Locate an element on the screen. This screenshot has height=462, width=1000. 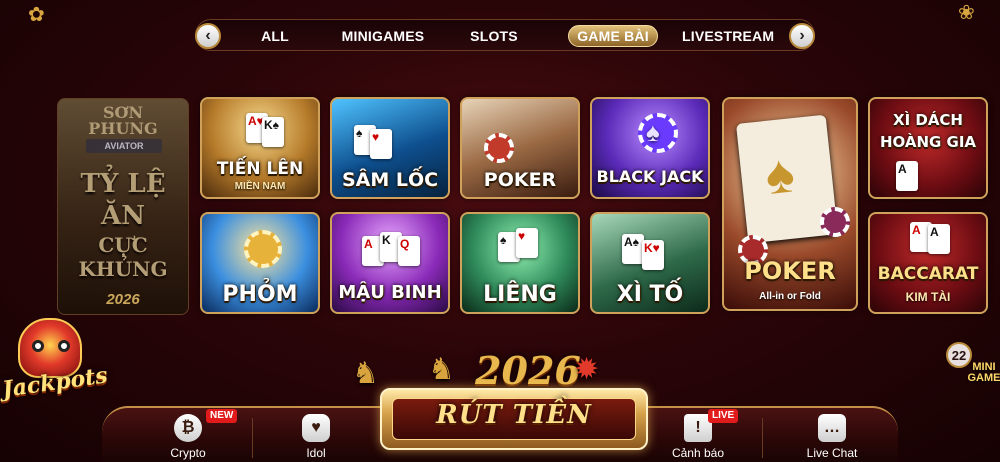
jackpots-widget: Jackpots is located at coordinates (55, 366).